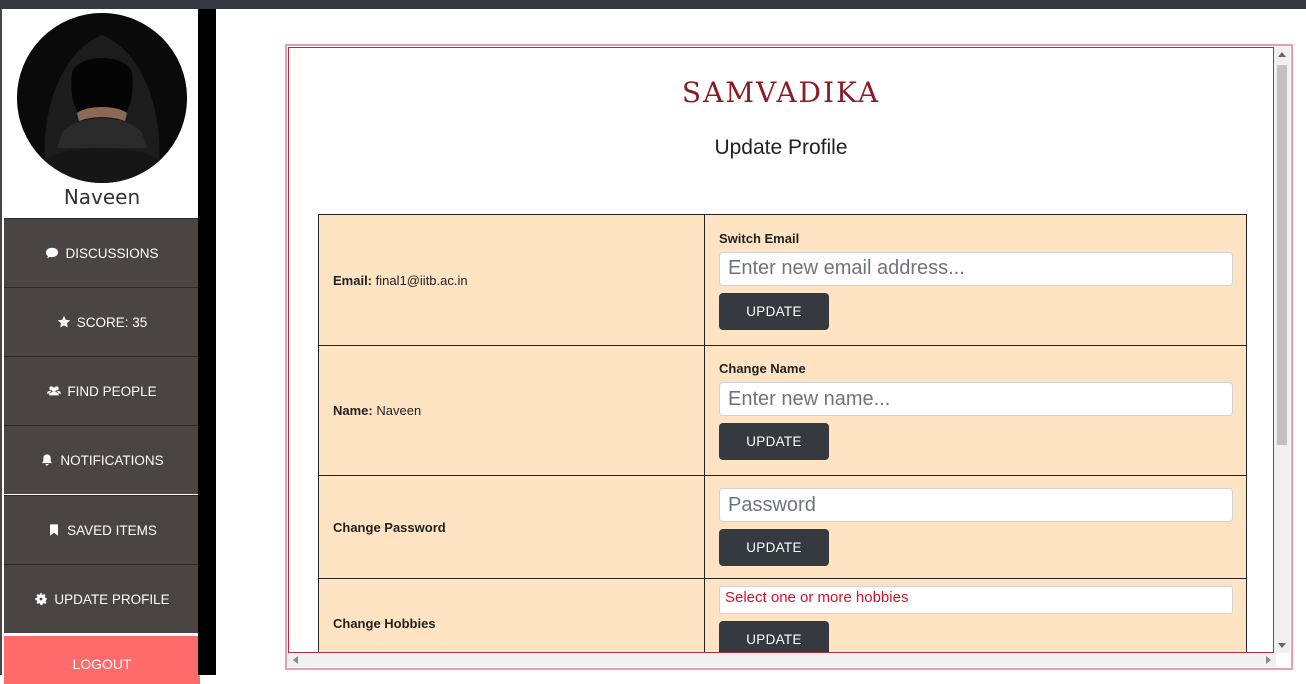  I want to click on hobbies-info: Change Hobbies, so click(511, 615).